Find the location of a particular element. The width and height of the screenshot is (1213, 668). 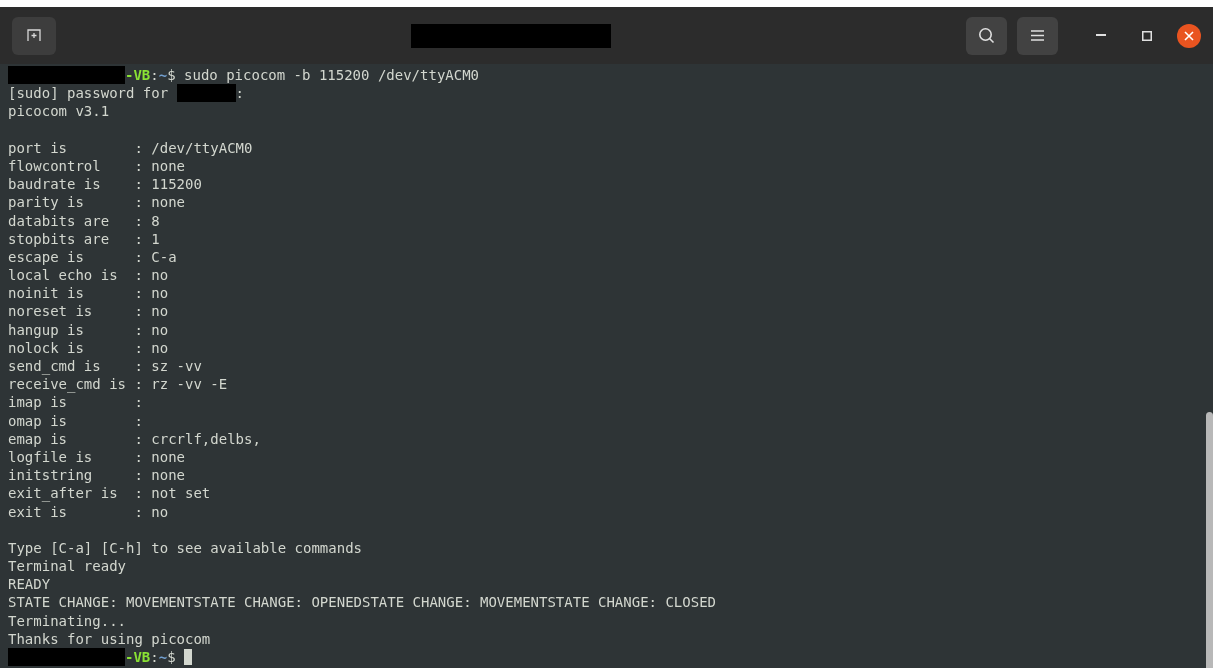

new-tab-icon is located at coordinates (34, 35).